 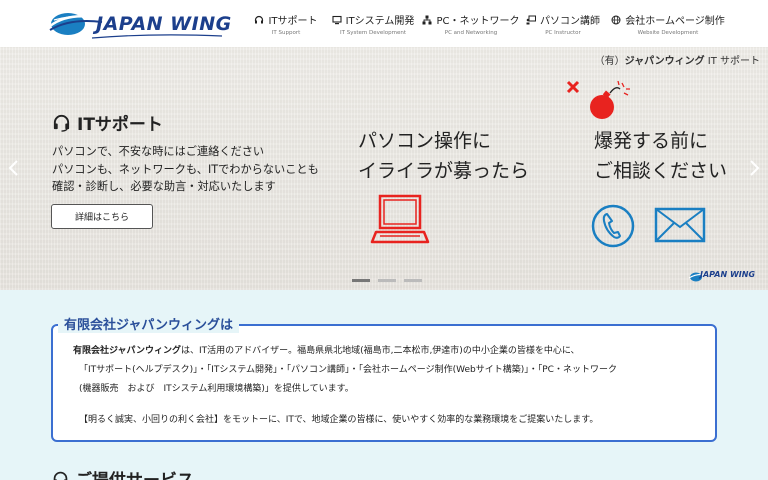 What do you see at coordinates (675, 21) in the screenshot?
I see `nav-label: 会社ホームページ制作` at bounding box center [675, 21].